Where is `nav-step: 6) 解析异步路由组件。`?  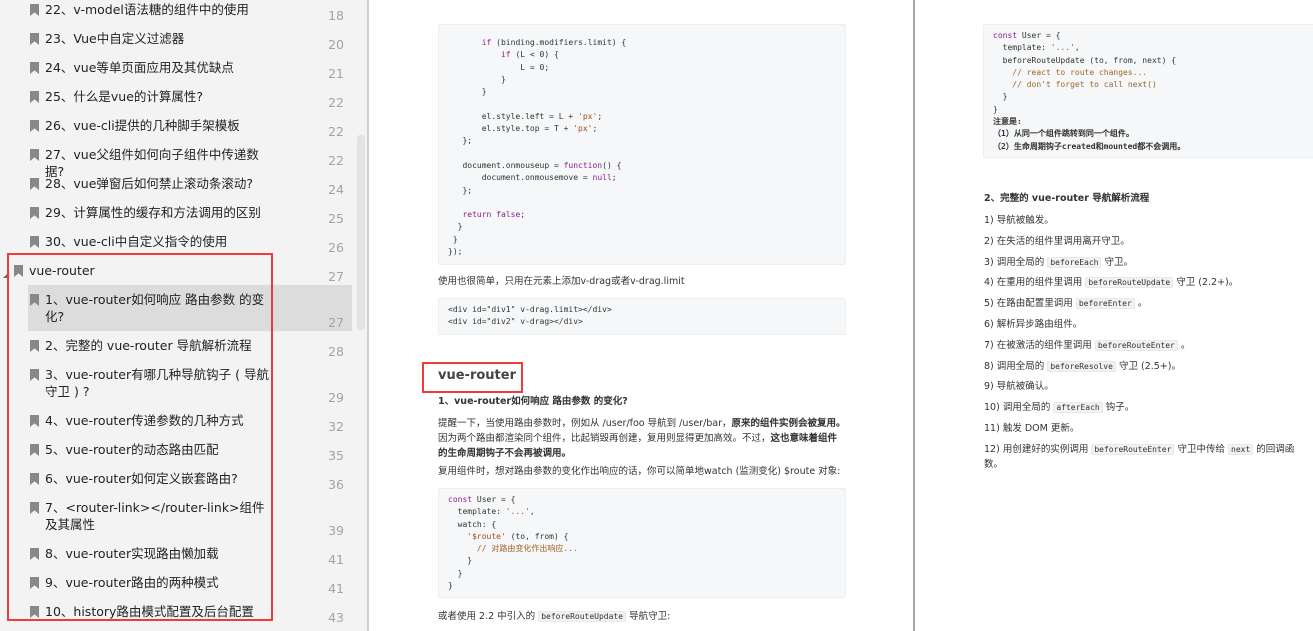 nav-step: 6) 解析异步路由组件。 is located at coordinates (1033, 324).